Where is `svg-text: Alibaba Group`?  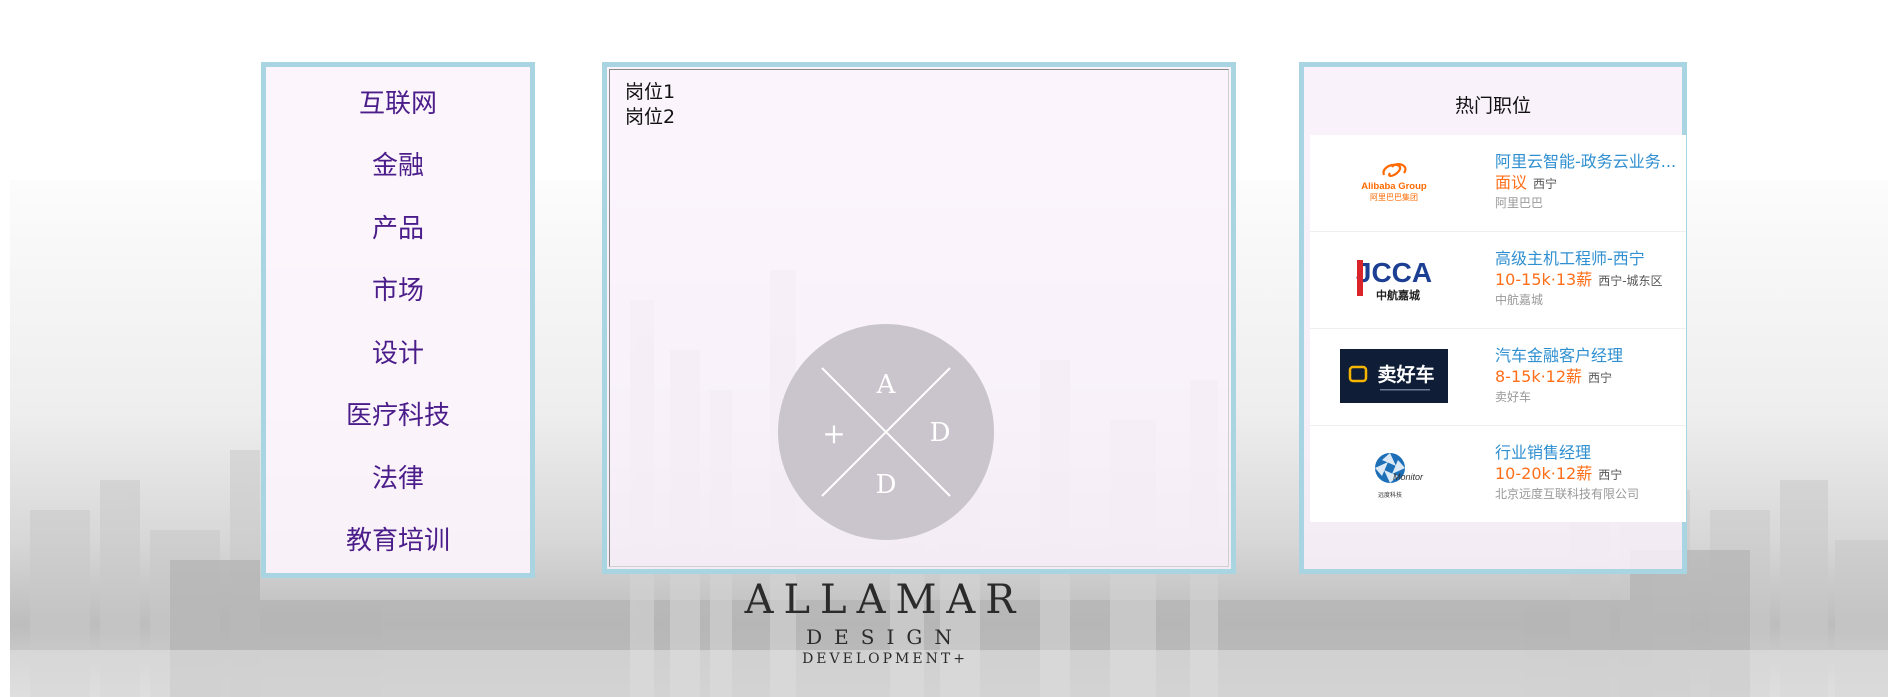
svg-text: Alibaba Group is located at coordinates (1394, 186).